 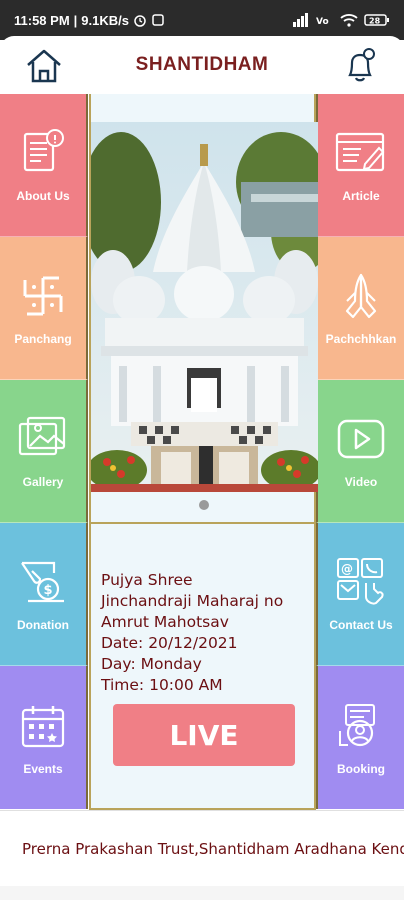 I want to click on wifi-icon, so click(x=349, y=20).